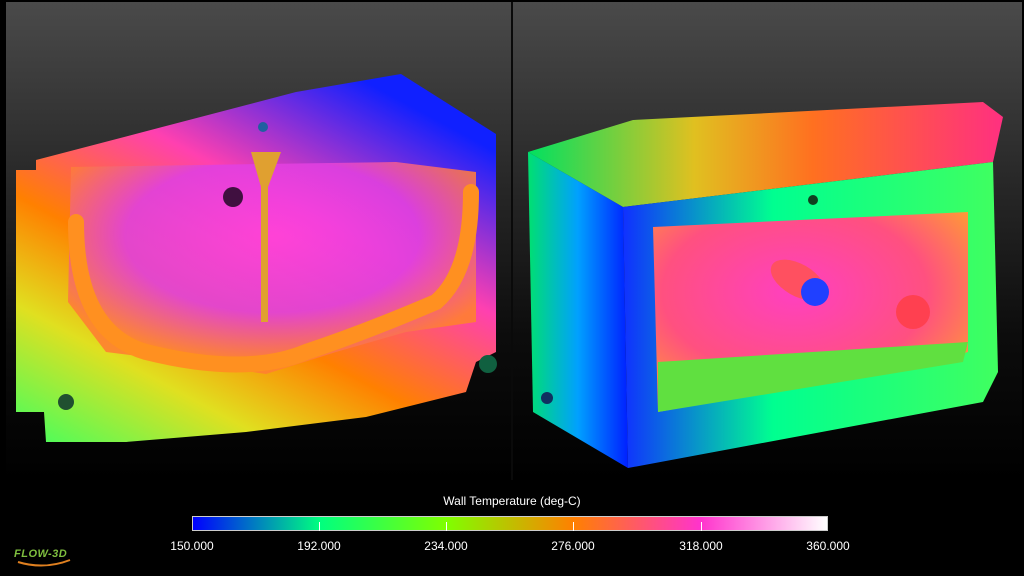 This screenshot has height=576, width=1024. I want to click on logo-swoosh-icon, so click(44, 563).